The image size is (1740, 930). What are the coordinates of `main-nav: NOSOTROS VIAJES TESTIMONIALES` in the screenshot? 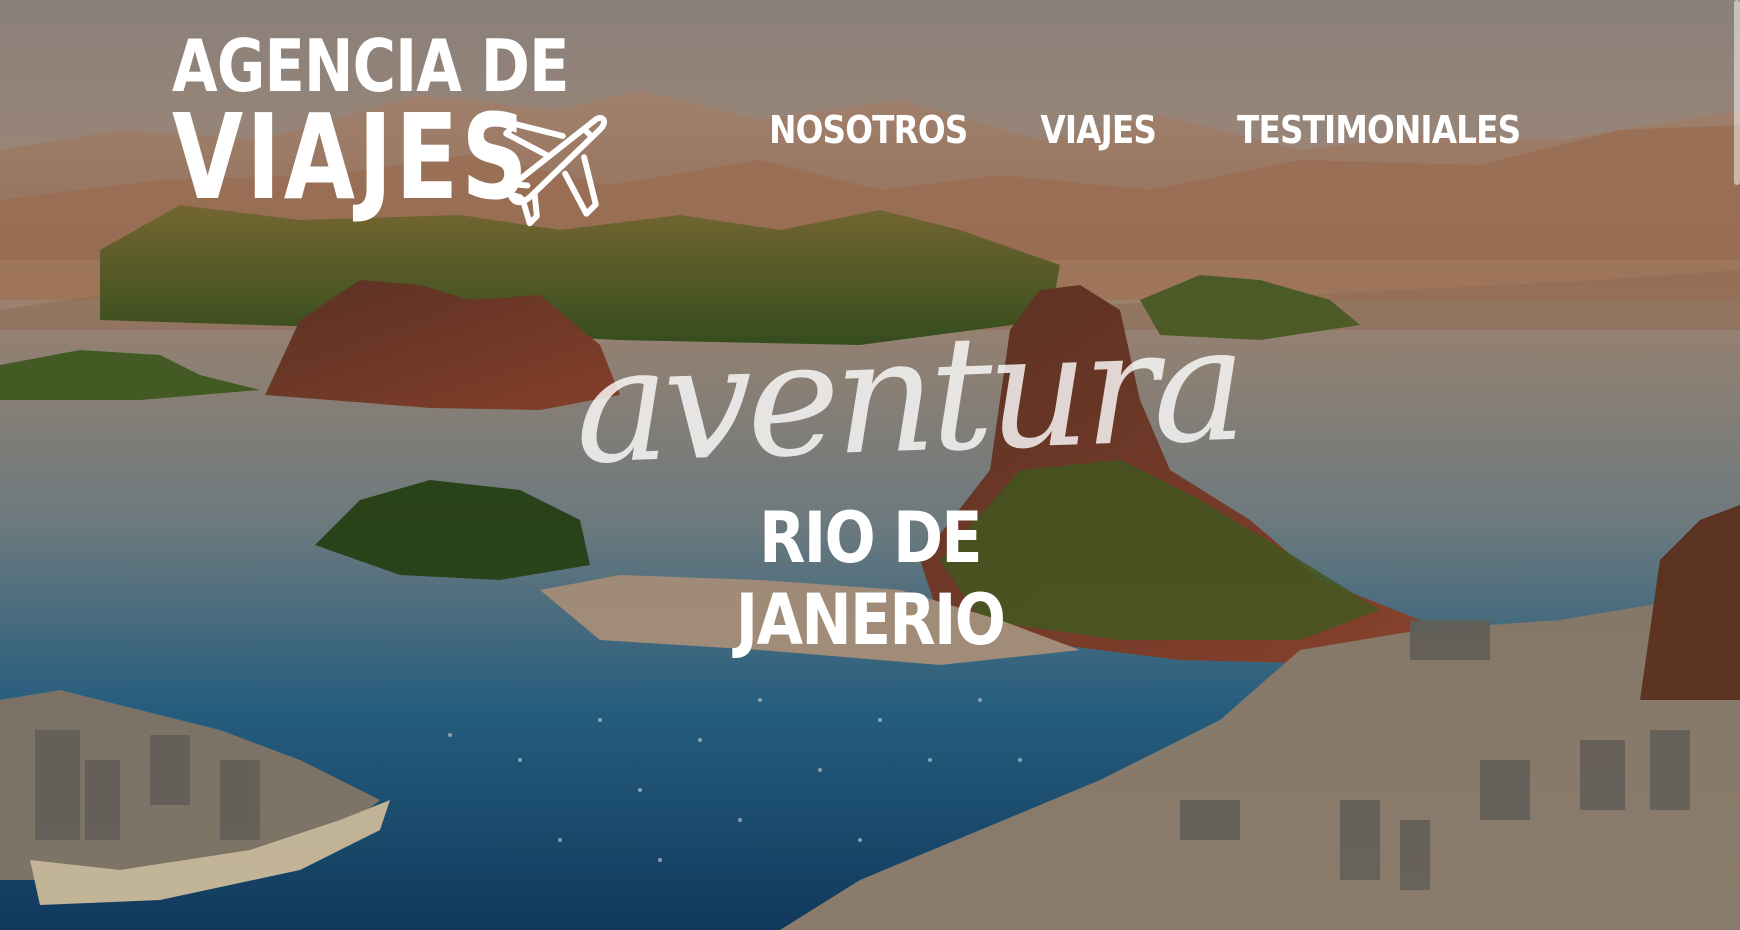 It's located at (1148, 130).